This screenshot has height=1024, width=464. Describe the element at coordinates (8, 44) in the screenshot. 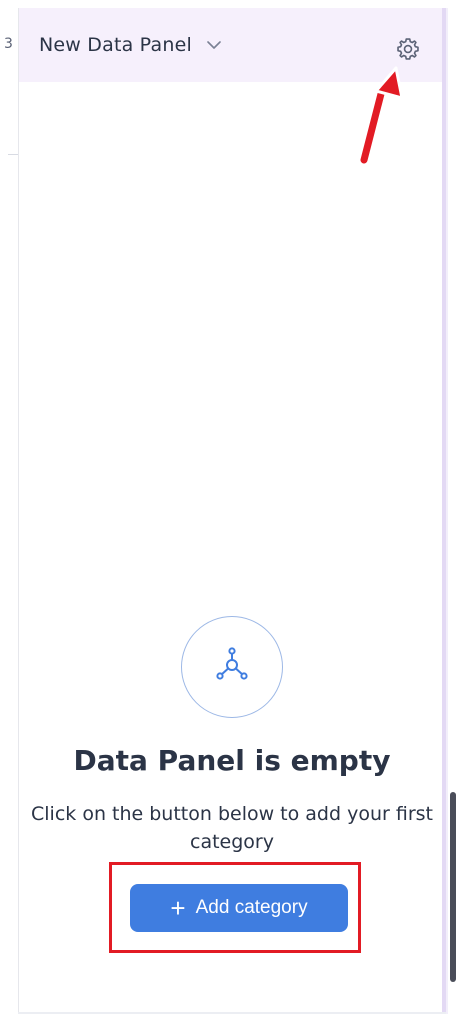

I see `background-glyph: 3` at that location.